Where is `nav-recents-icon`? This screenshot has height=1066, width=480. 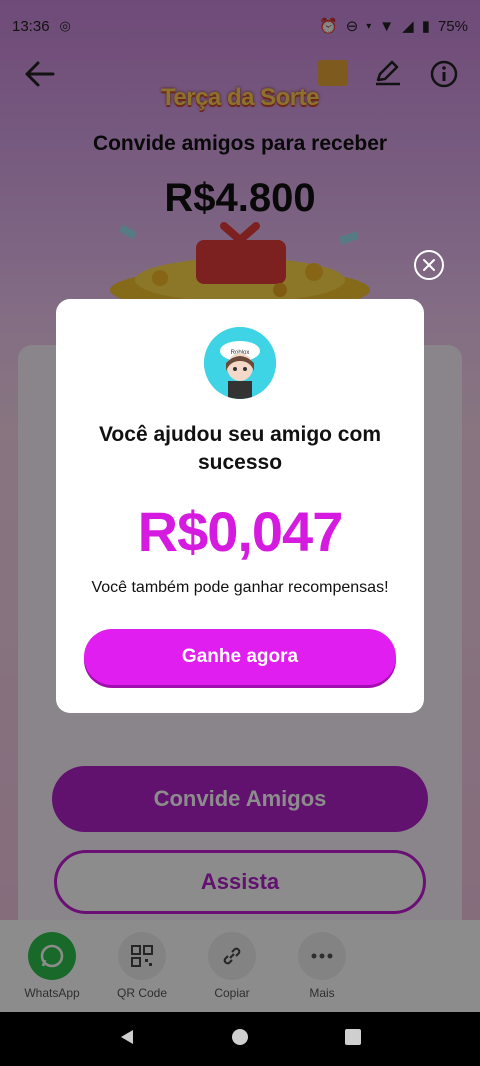 nav-recents-icon is located at coordinates (353, 1039).